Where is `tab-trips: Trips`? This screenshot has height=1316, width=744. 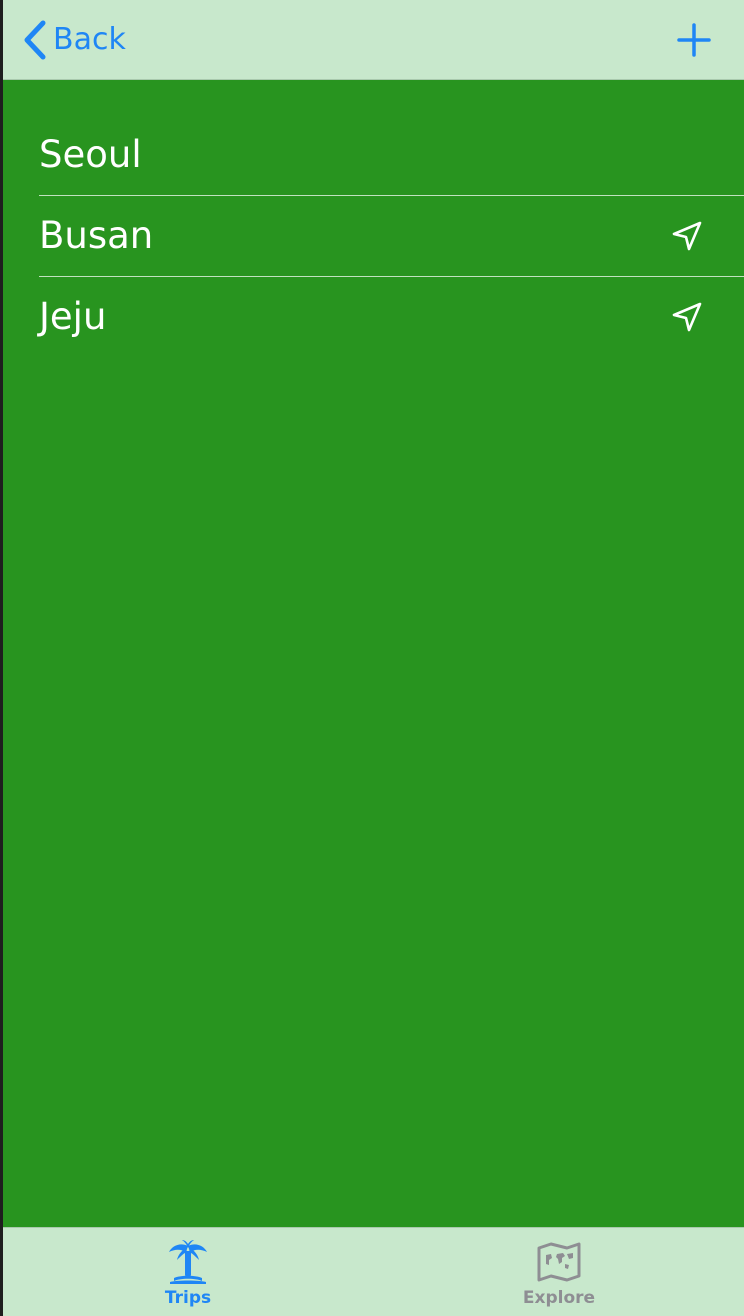 tab-trips: Trips is located at coordinates (188, 1272).